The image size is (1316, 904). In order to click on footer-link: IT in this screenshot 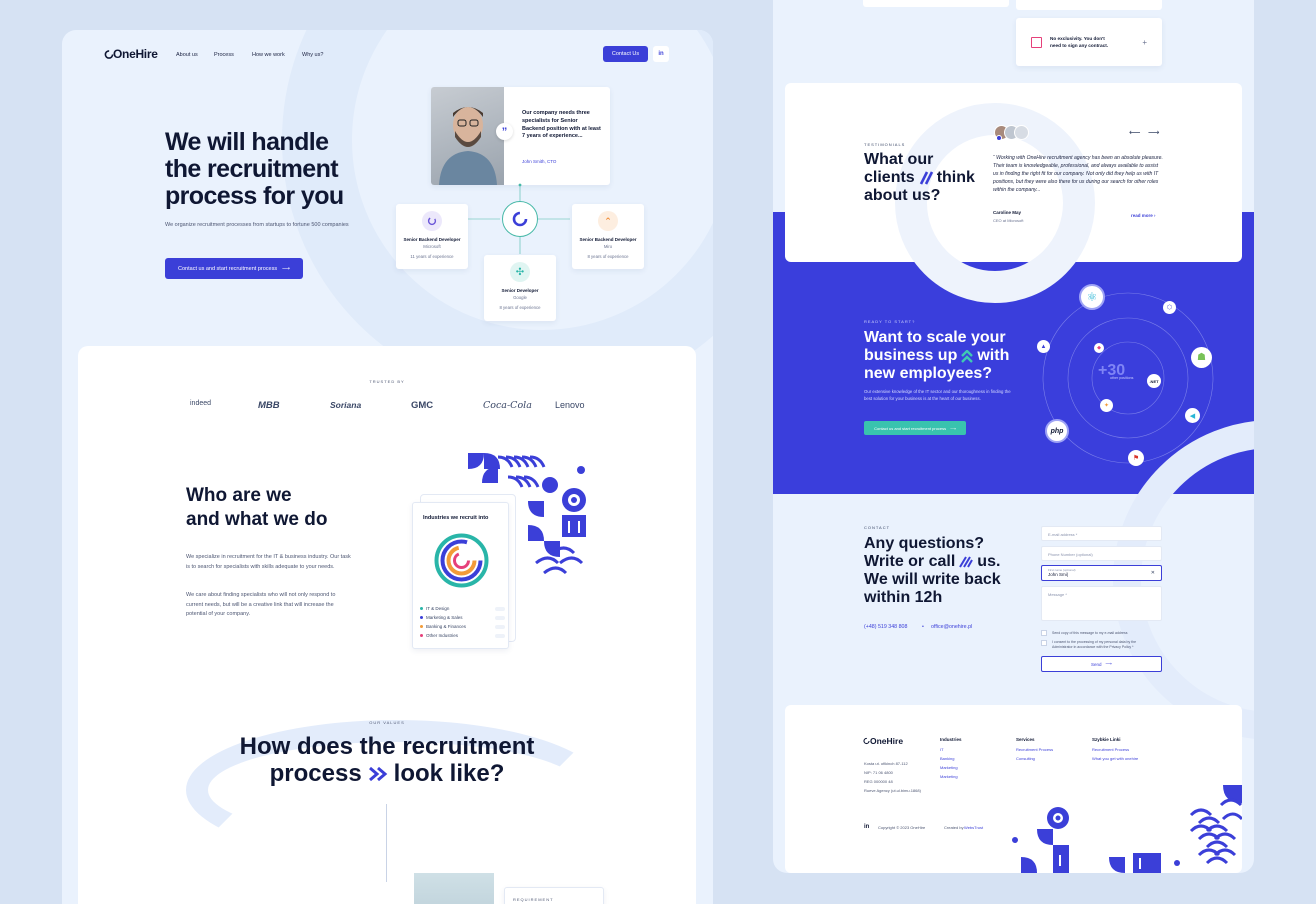, I will do `click(951, 749)`.